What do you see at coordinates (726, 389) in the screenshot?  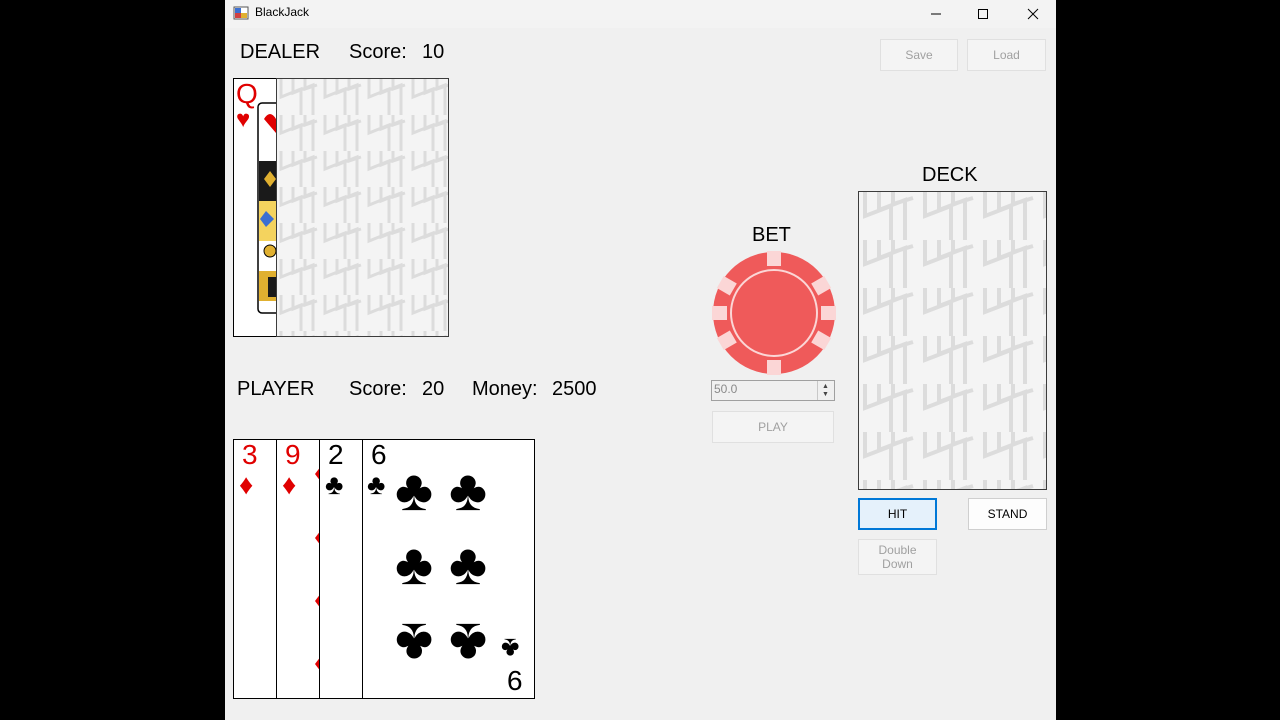 I see `bet-amount-value: 50.0` at bounding box center [726, 389].